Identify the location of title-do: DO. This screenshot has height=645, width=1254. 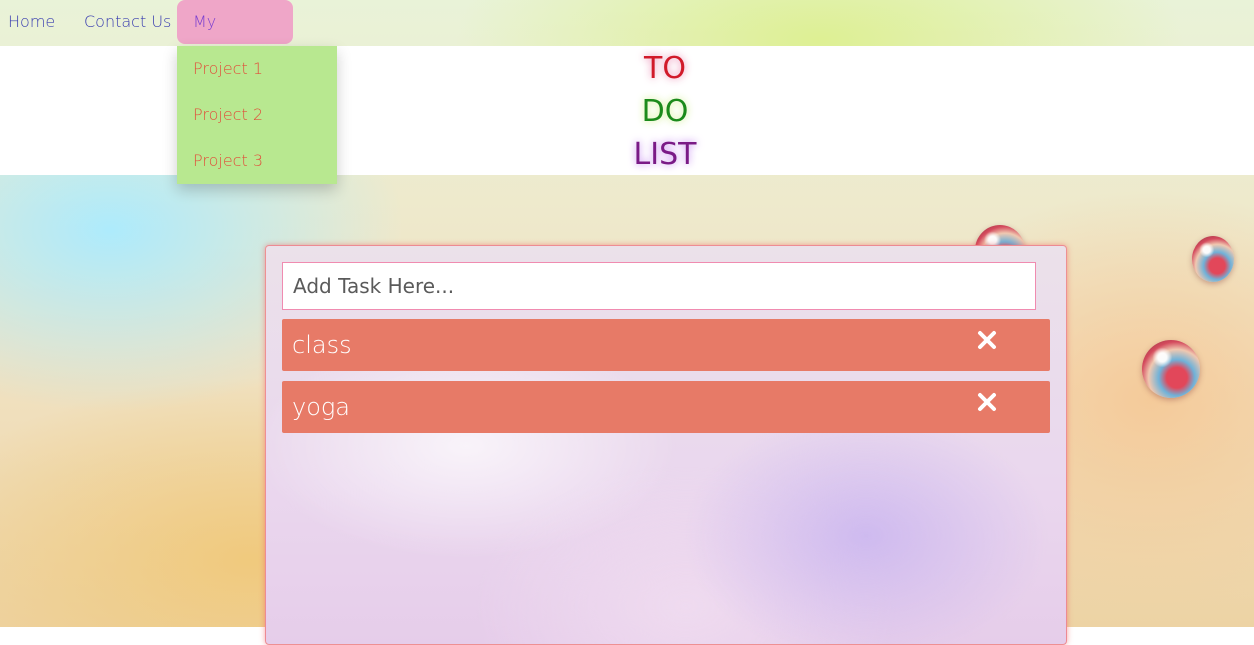
(665, 111).